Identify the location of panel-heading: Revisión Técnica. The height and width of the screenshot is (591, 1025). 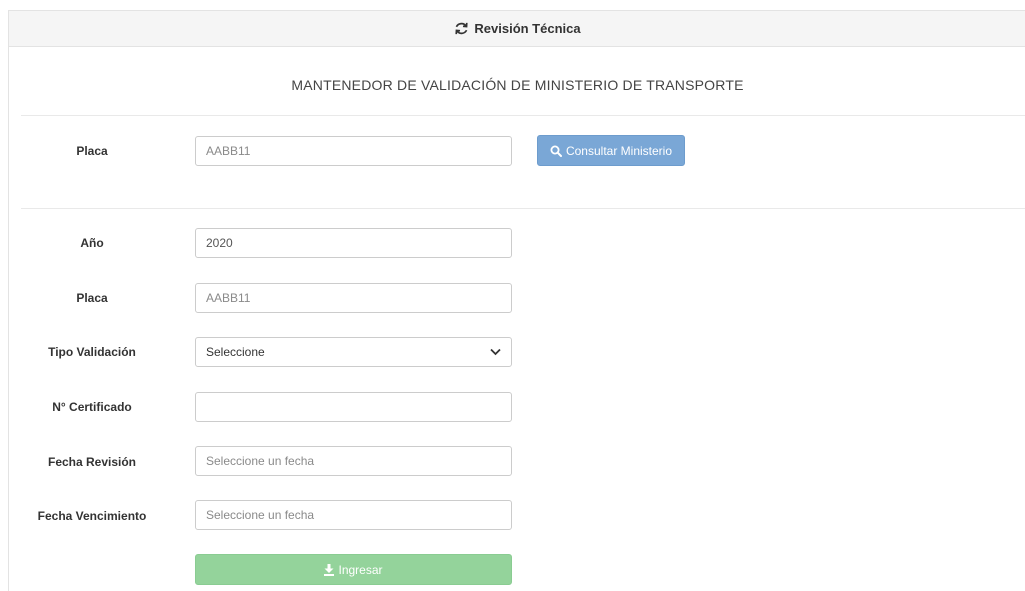
(517, 29).